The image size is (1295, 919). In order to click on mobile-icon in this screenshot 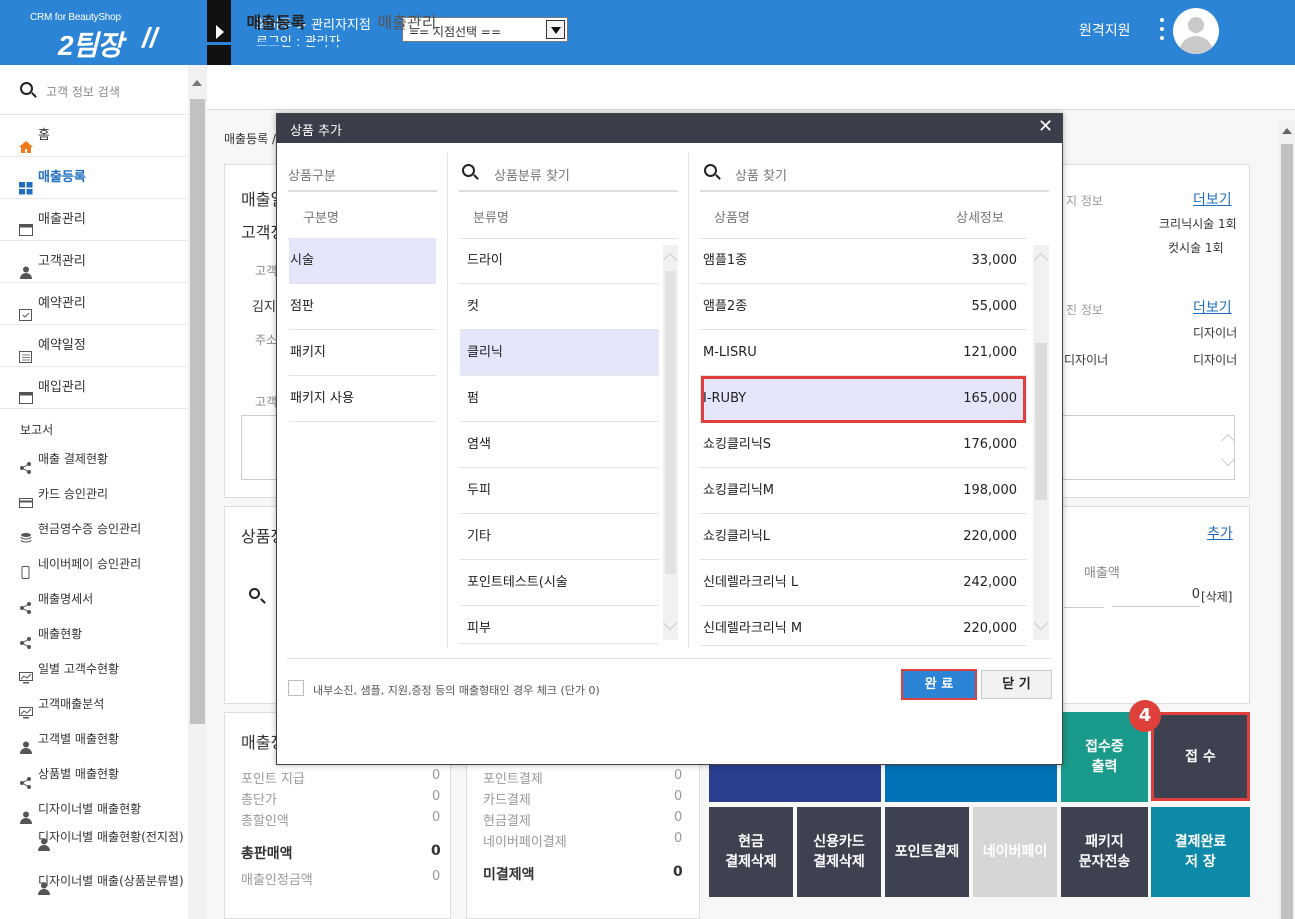, I will do `click(25, 568)`.